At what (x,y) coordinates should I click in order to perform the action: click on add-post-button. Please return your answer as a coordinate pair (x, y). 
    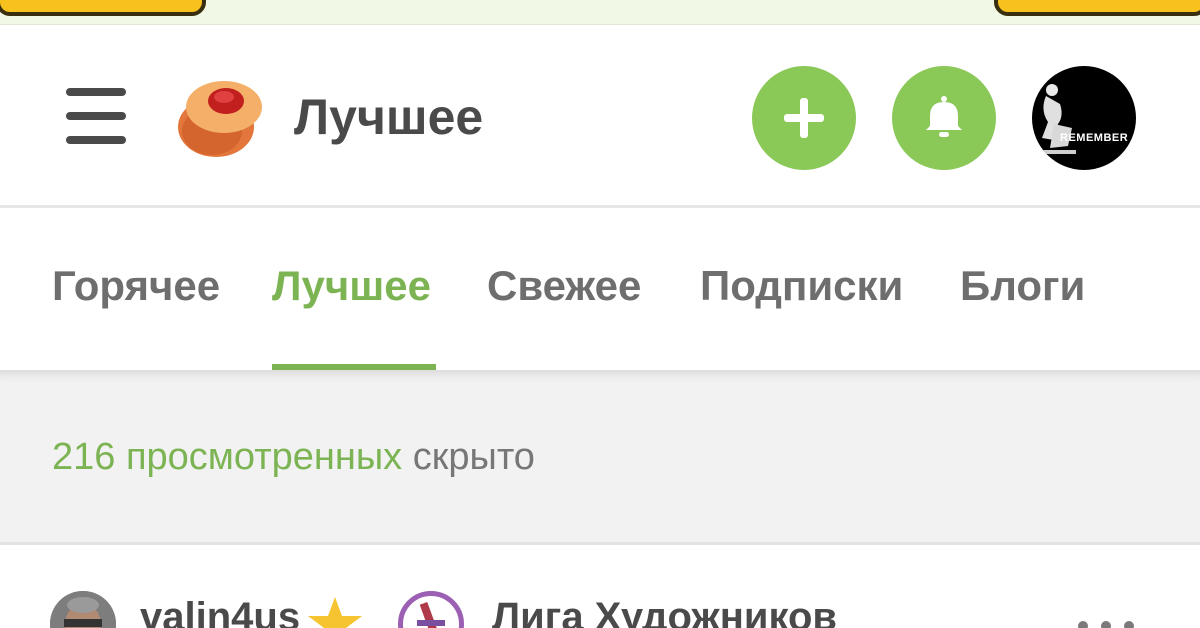
    Looking at the image, I should click on (804, 118).